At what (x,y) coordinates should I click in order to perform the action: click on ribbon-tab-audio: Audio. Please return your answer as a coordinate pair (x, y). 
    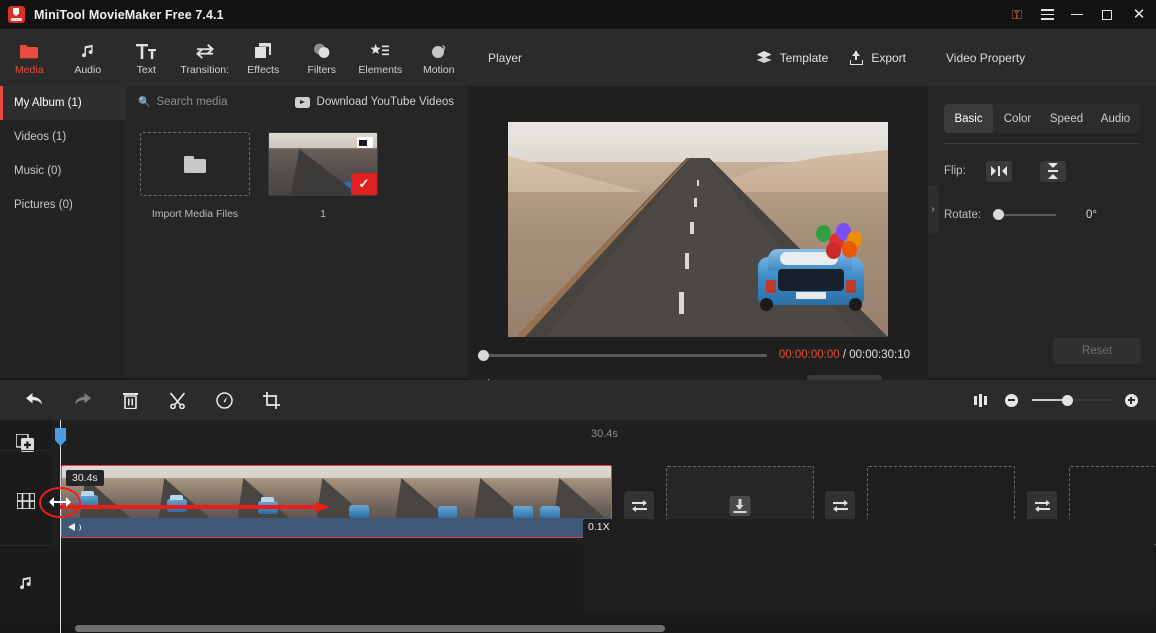
    Looking at the image, I should click on (88, 57).